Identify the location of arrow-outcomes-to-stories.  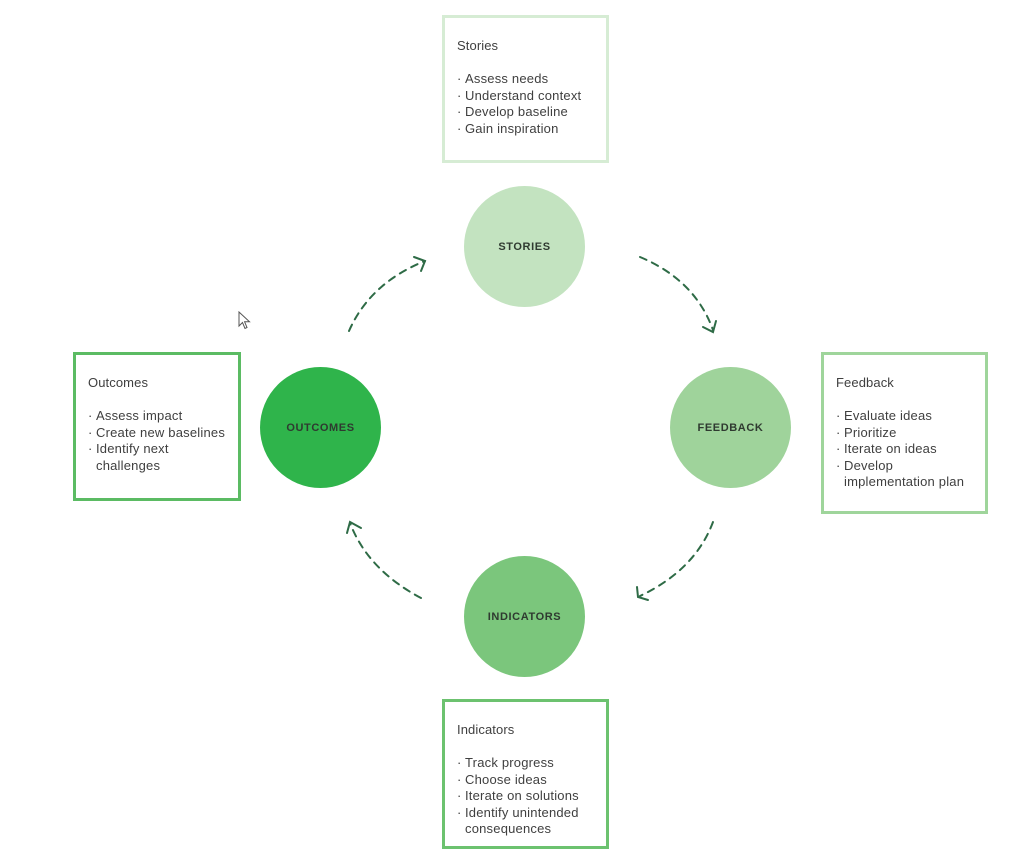
(387, 296).